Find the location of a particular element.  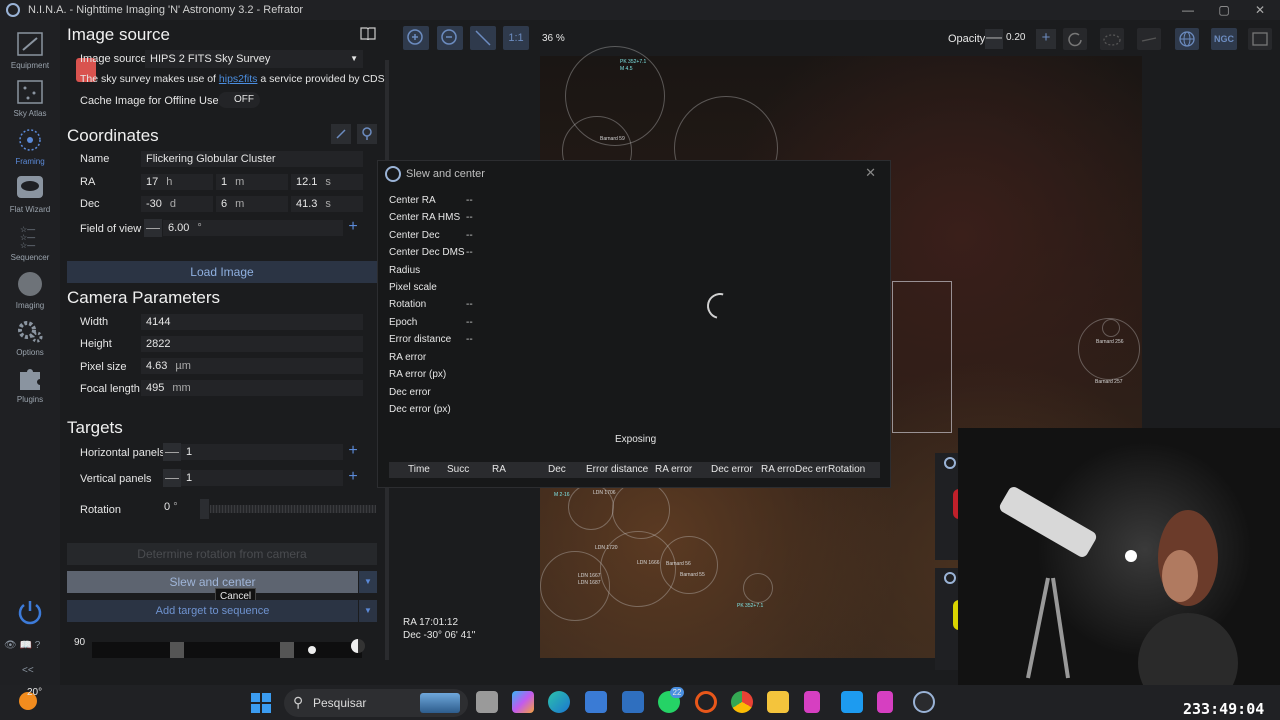

grid-button is located at coordinates (1187, 39).